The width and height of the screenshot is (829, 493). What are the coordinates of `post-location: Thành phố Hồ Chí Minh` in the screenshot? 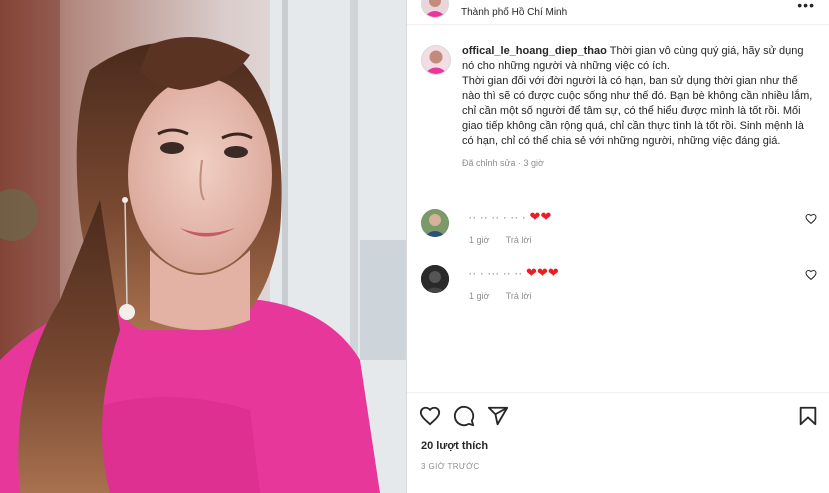 It's located at (514, 12).